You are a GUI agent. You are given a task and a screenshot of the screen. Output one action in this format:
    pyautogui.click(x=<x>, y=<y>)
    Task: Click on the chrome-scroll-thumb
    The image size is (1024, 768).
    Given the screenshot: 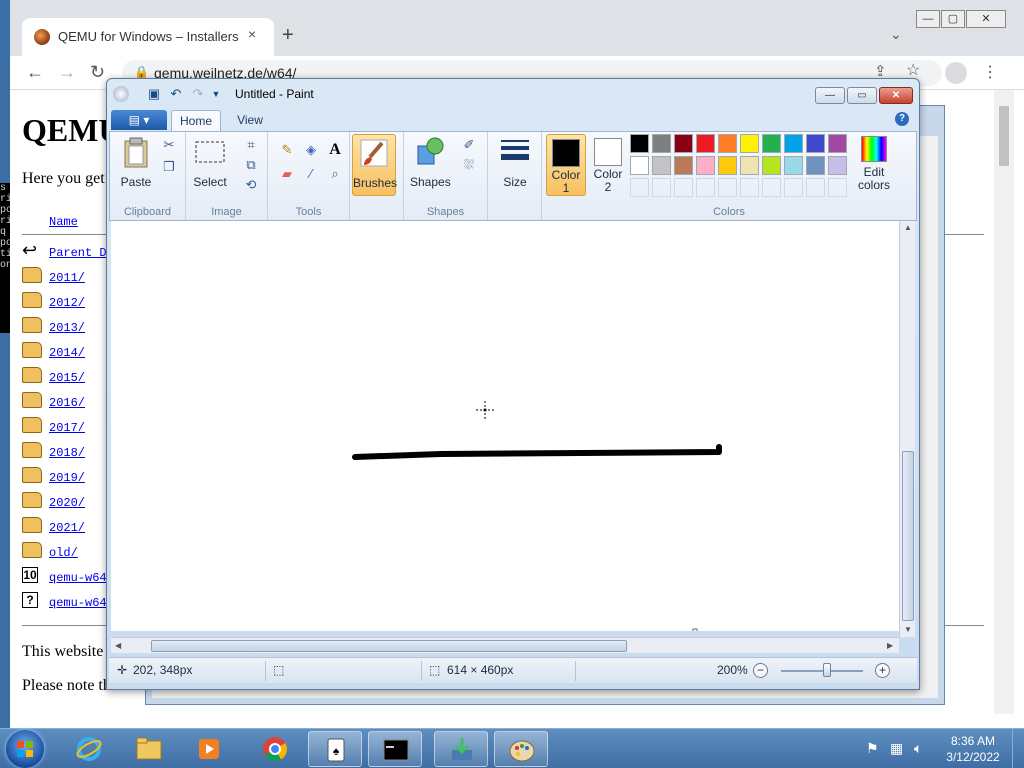 What is the action you would take?
    pyautogui.click(x=1004, y=136)
    